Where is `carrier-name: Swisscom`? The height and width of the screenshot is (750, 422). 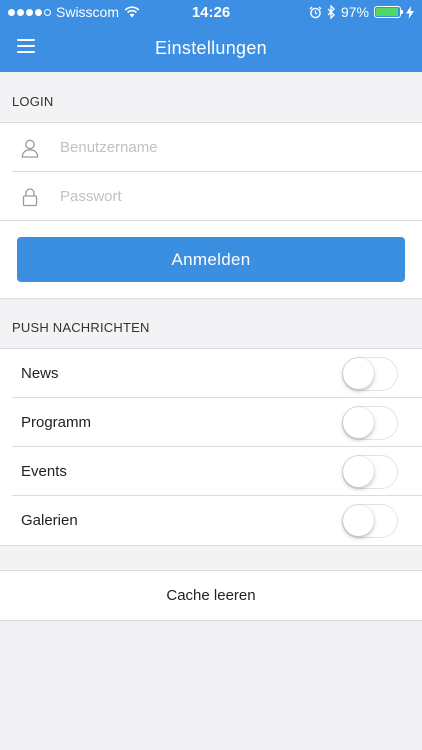
carrier-name: Swisscom is located at coordinates (88, 12).